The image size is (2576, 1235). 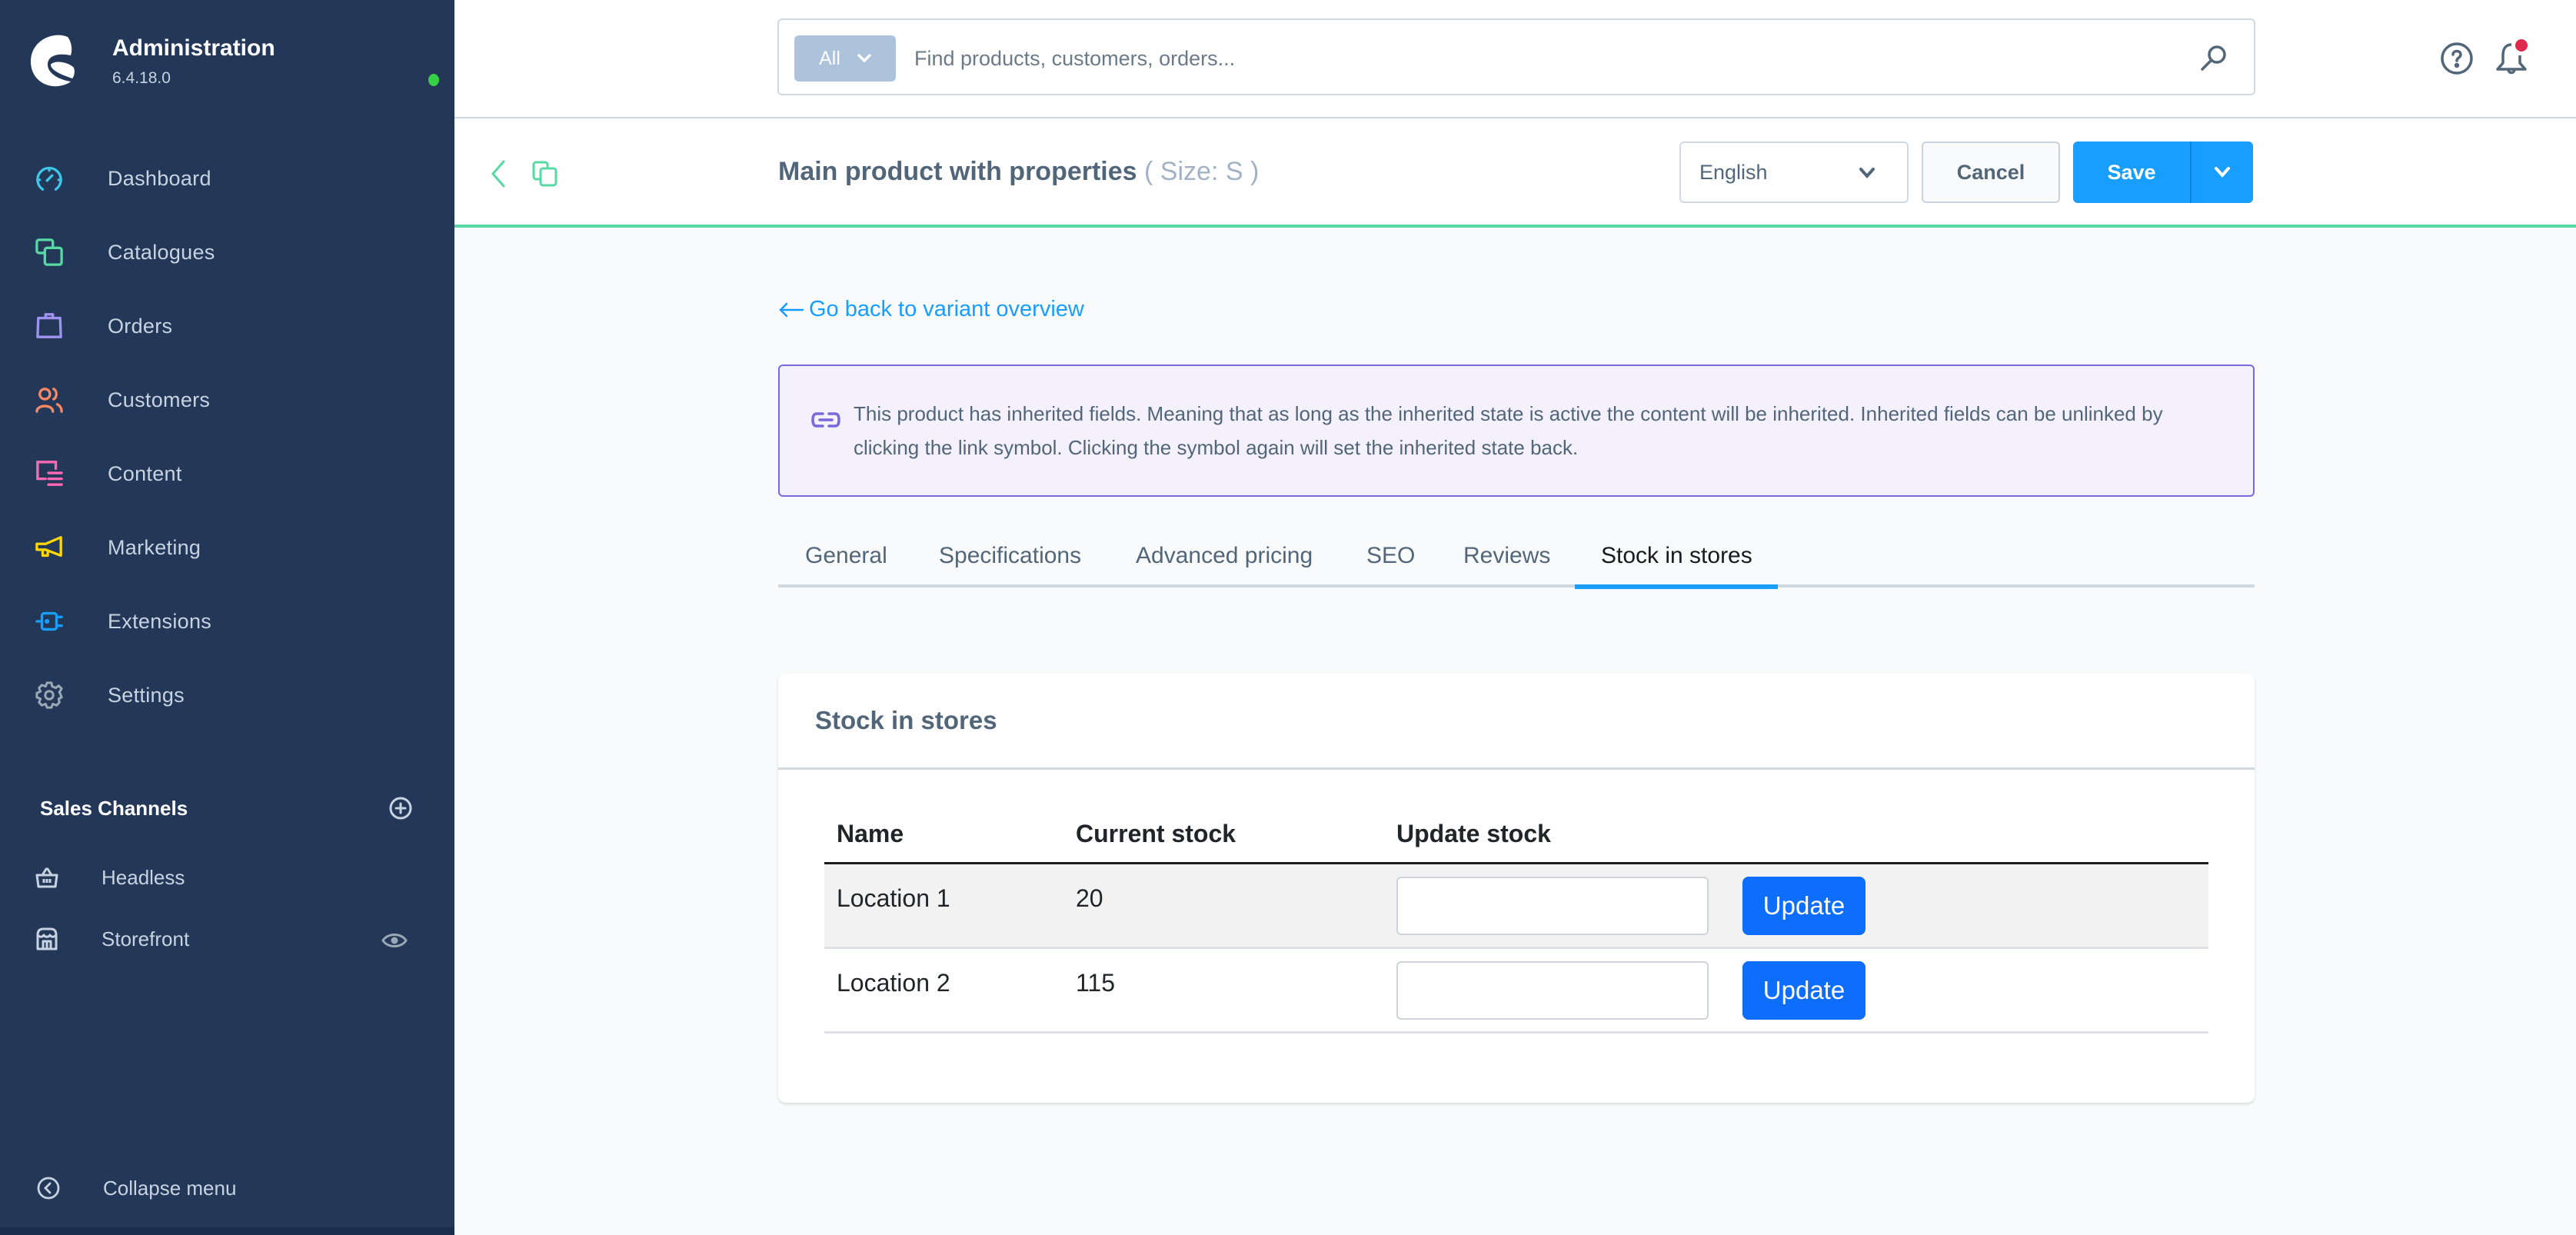 I want to click on link-icon, so click(x=825, y=420).